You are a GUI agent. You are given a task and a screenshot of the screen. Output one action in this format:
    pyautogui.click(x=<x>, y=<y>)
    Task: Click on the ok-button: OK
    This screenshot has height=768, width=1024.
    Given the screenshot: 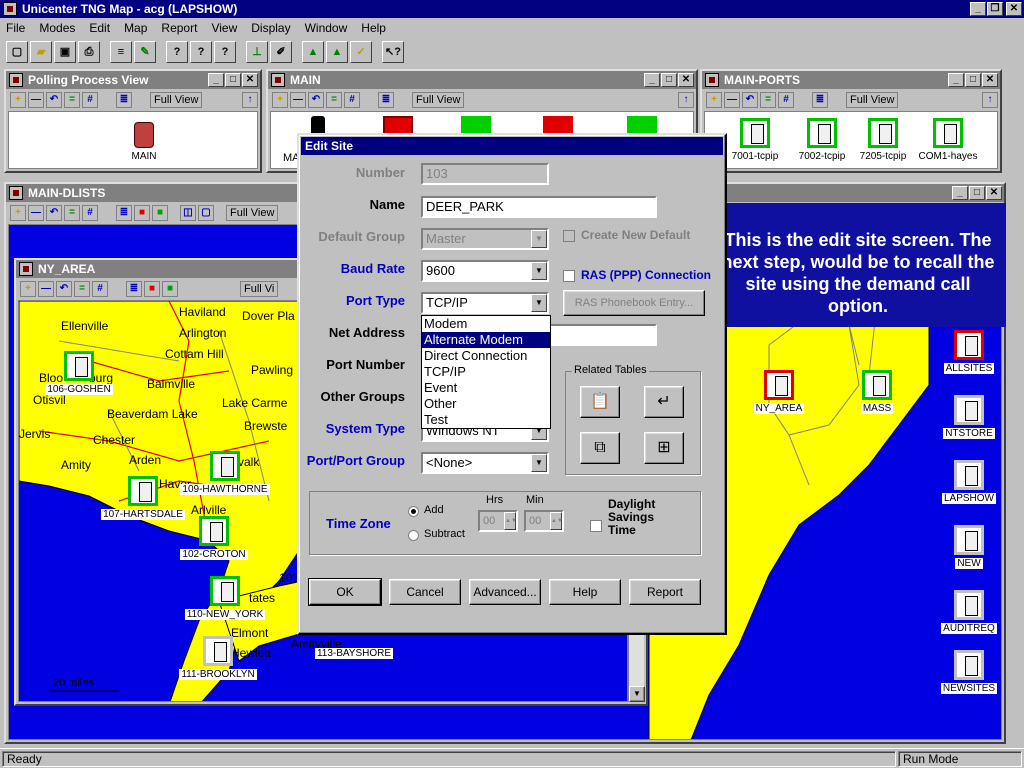 What is the action you would take?
    pyautogui.click(x=345, y=592)
    